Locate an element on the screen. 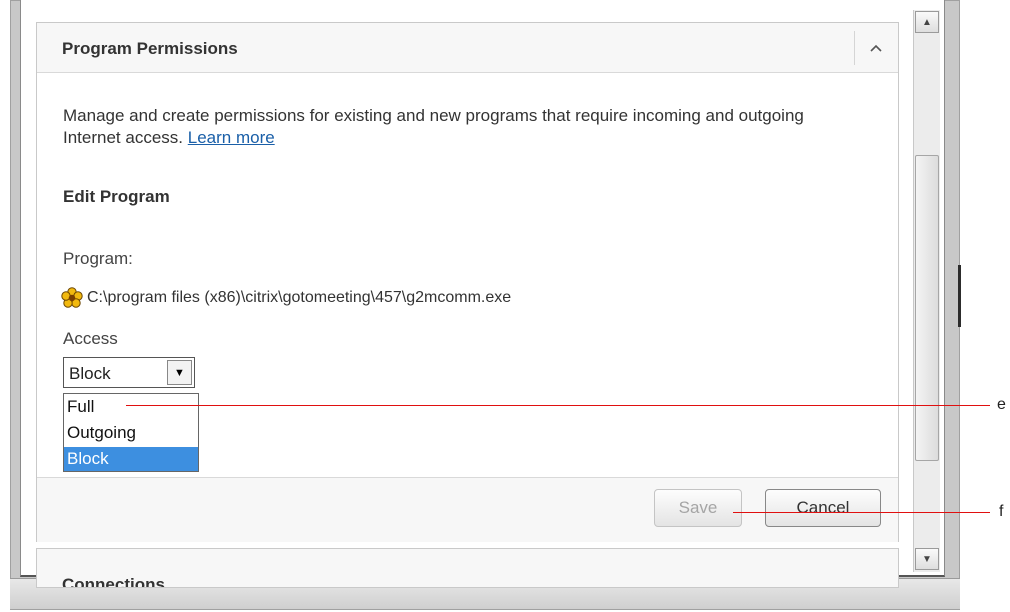 This screenshot has width=1010, height=612. scroll-down-icon: ▼ is located at coordinates (927, 559).